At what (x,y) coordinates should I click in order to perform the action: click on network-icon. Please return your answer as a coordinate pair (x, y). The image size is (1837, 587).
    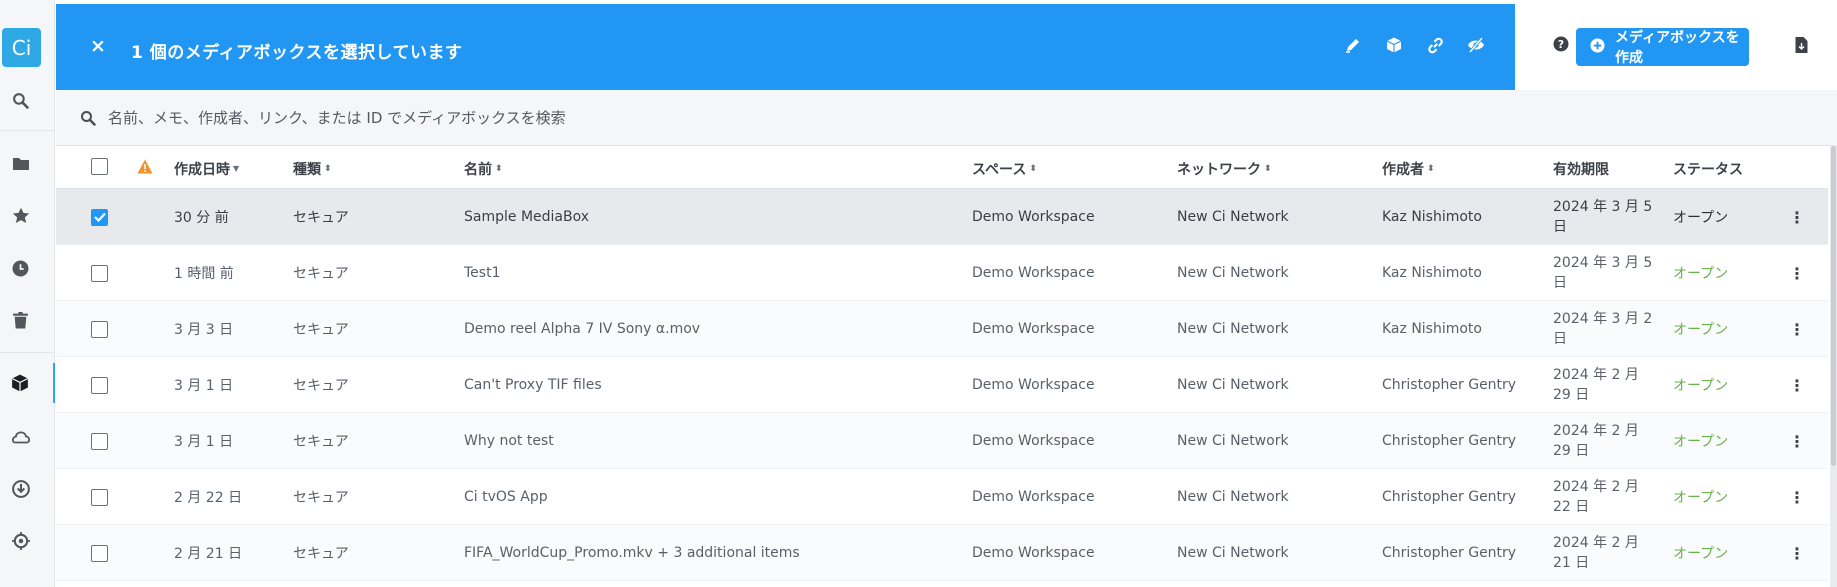
    Looking at the image, I should click on (20, 436).